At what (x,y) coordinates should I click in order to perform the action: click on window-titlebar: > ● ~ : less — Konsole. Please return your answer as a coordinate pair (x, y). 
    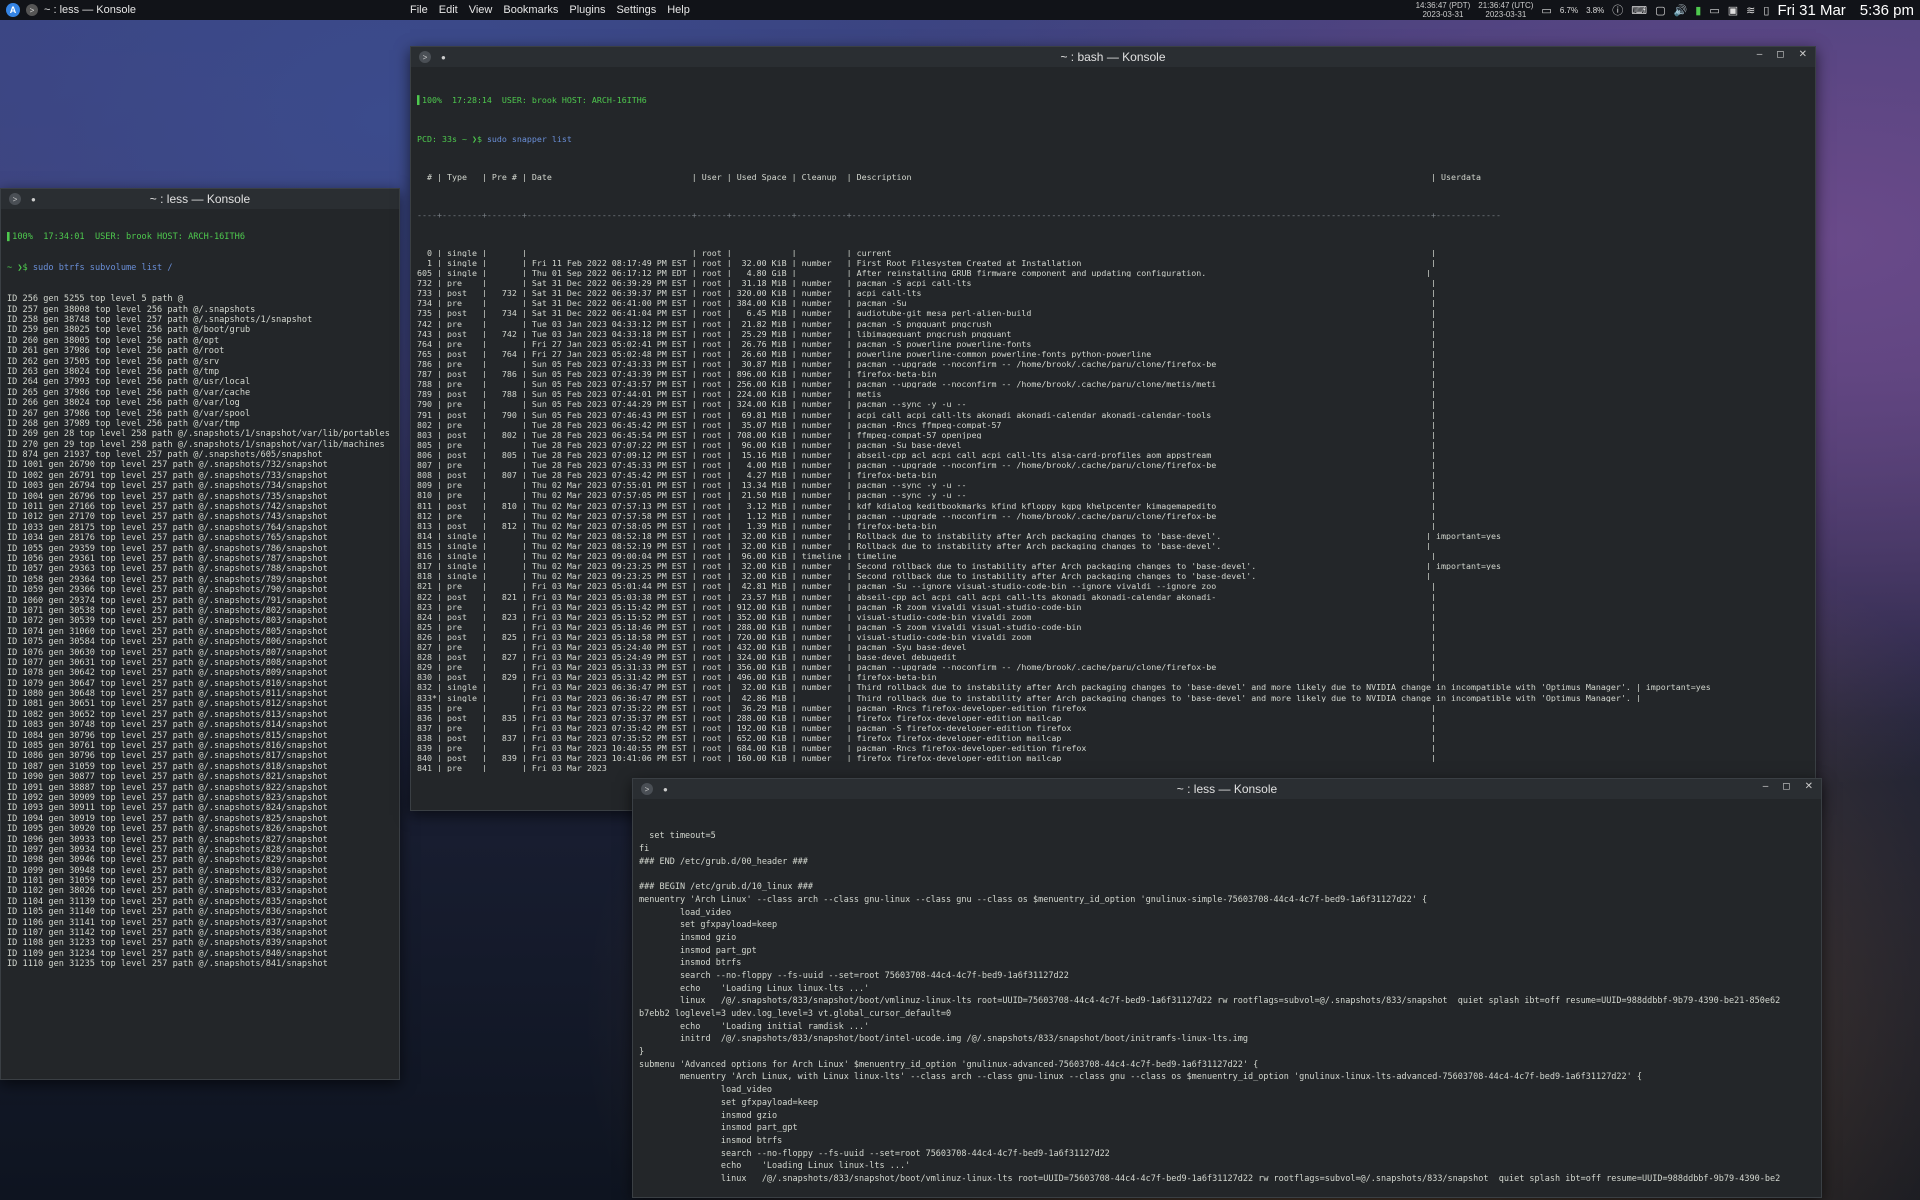
    Looking at the image, I should click on (200, 199).